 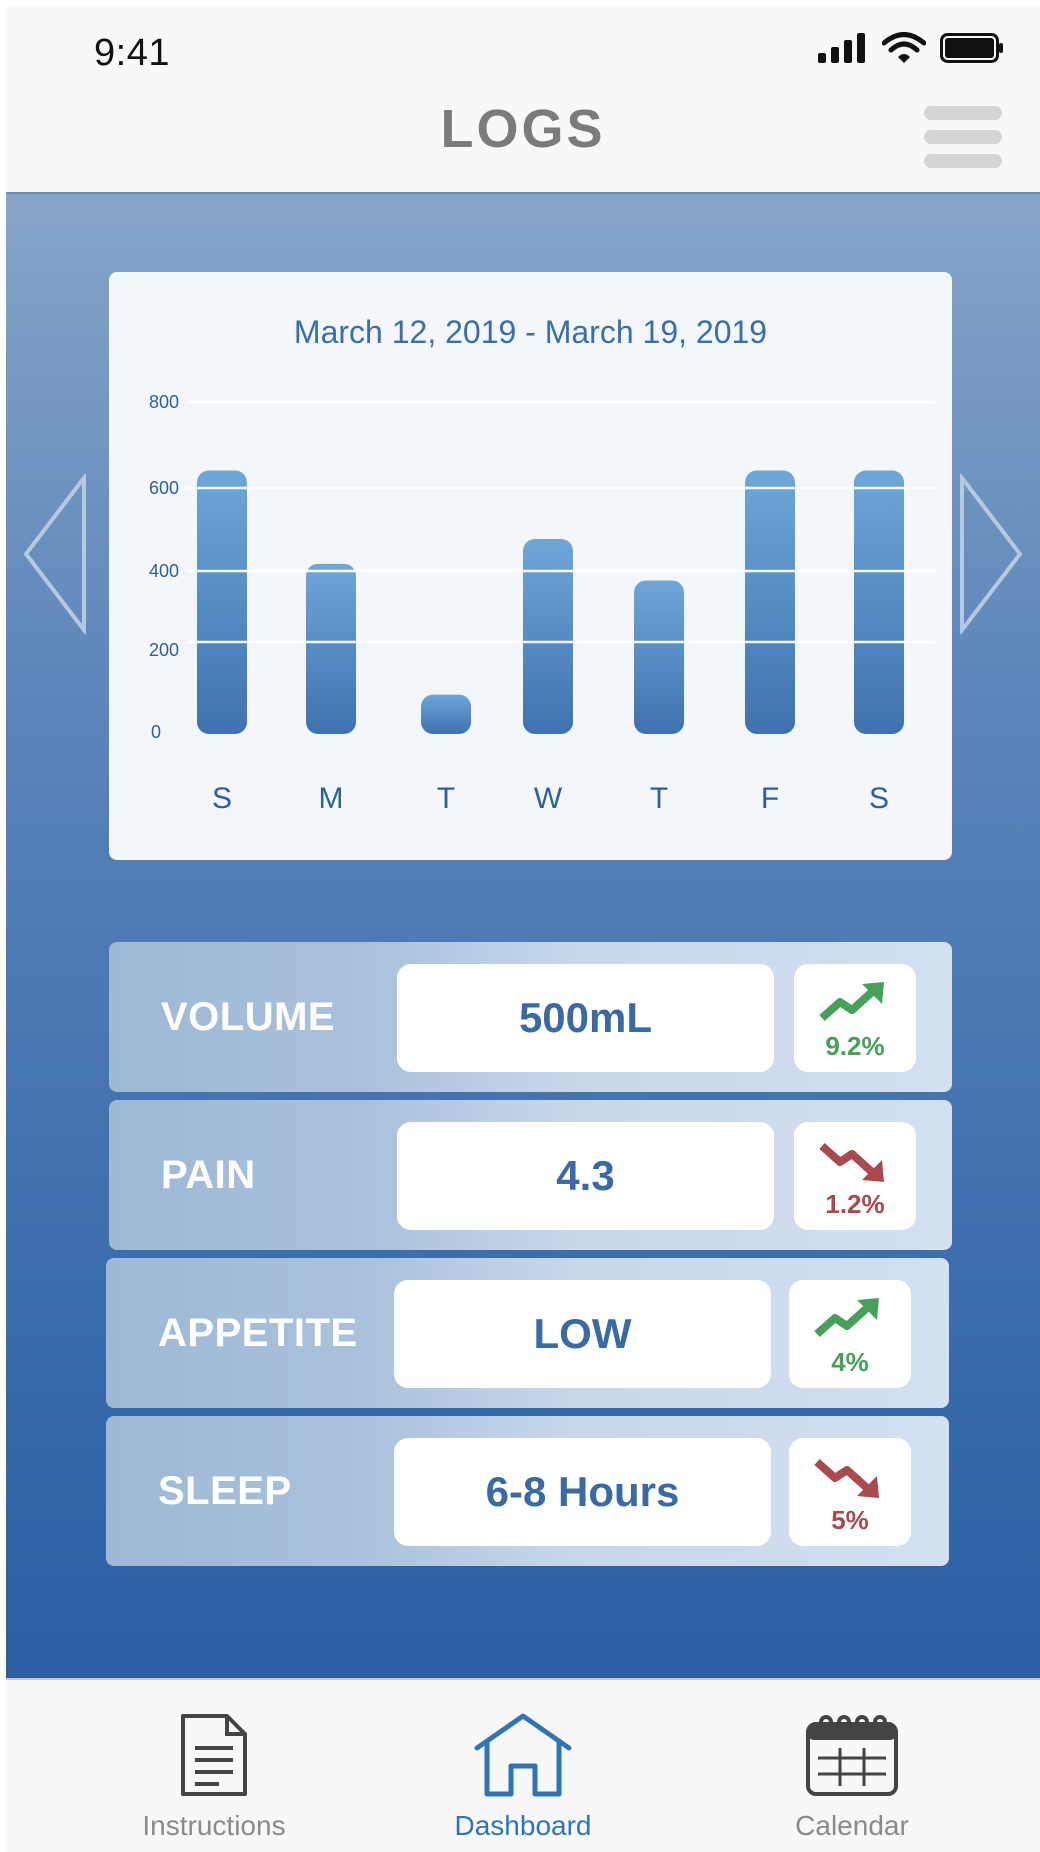 I want to click on metric-value: 500mL, so click(x=585, y=1018).